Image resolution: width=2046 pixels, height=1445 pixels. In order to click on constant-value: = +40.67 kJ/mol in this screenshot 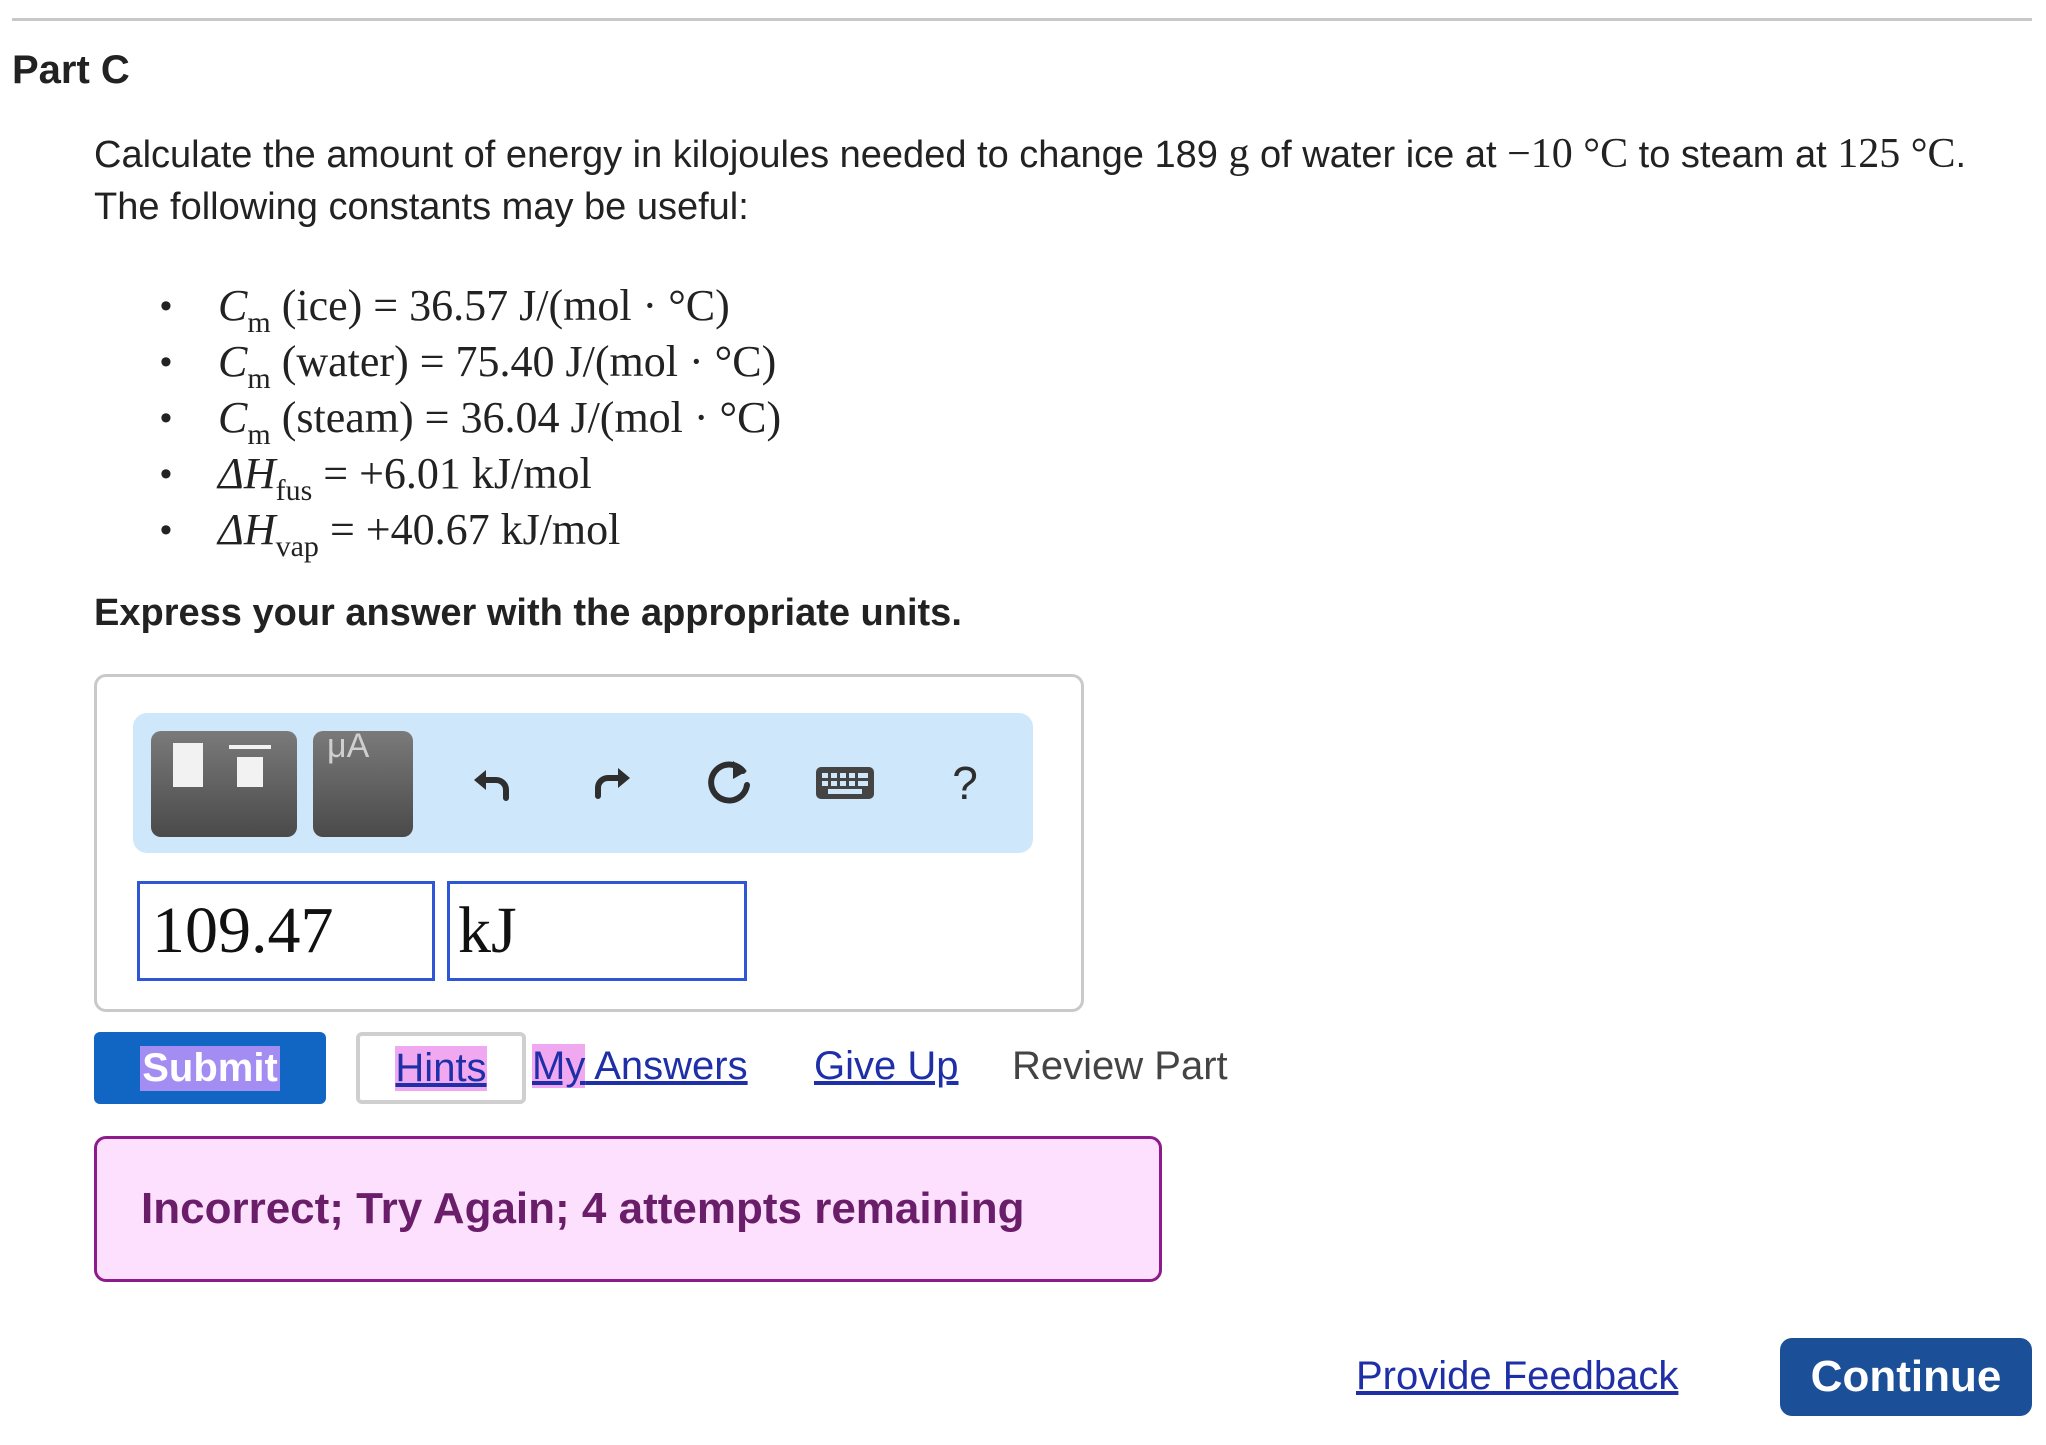, I will do `click(469, 529)`.